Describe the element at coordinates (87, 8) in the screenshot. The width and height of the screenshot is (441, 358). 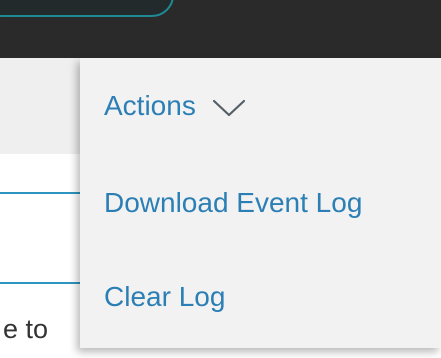
I see `search-box-edge` at that location.